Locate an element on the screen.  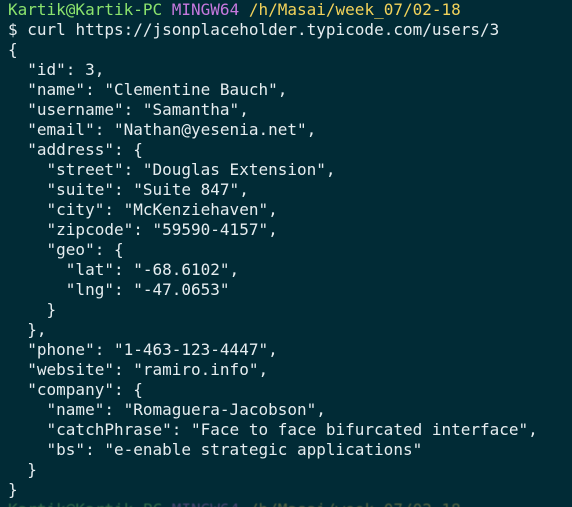
output-line: "website": "ramiro.info", is located at coordinates (138, 369).